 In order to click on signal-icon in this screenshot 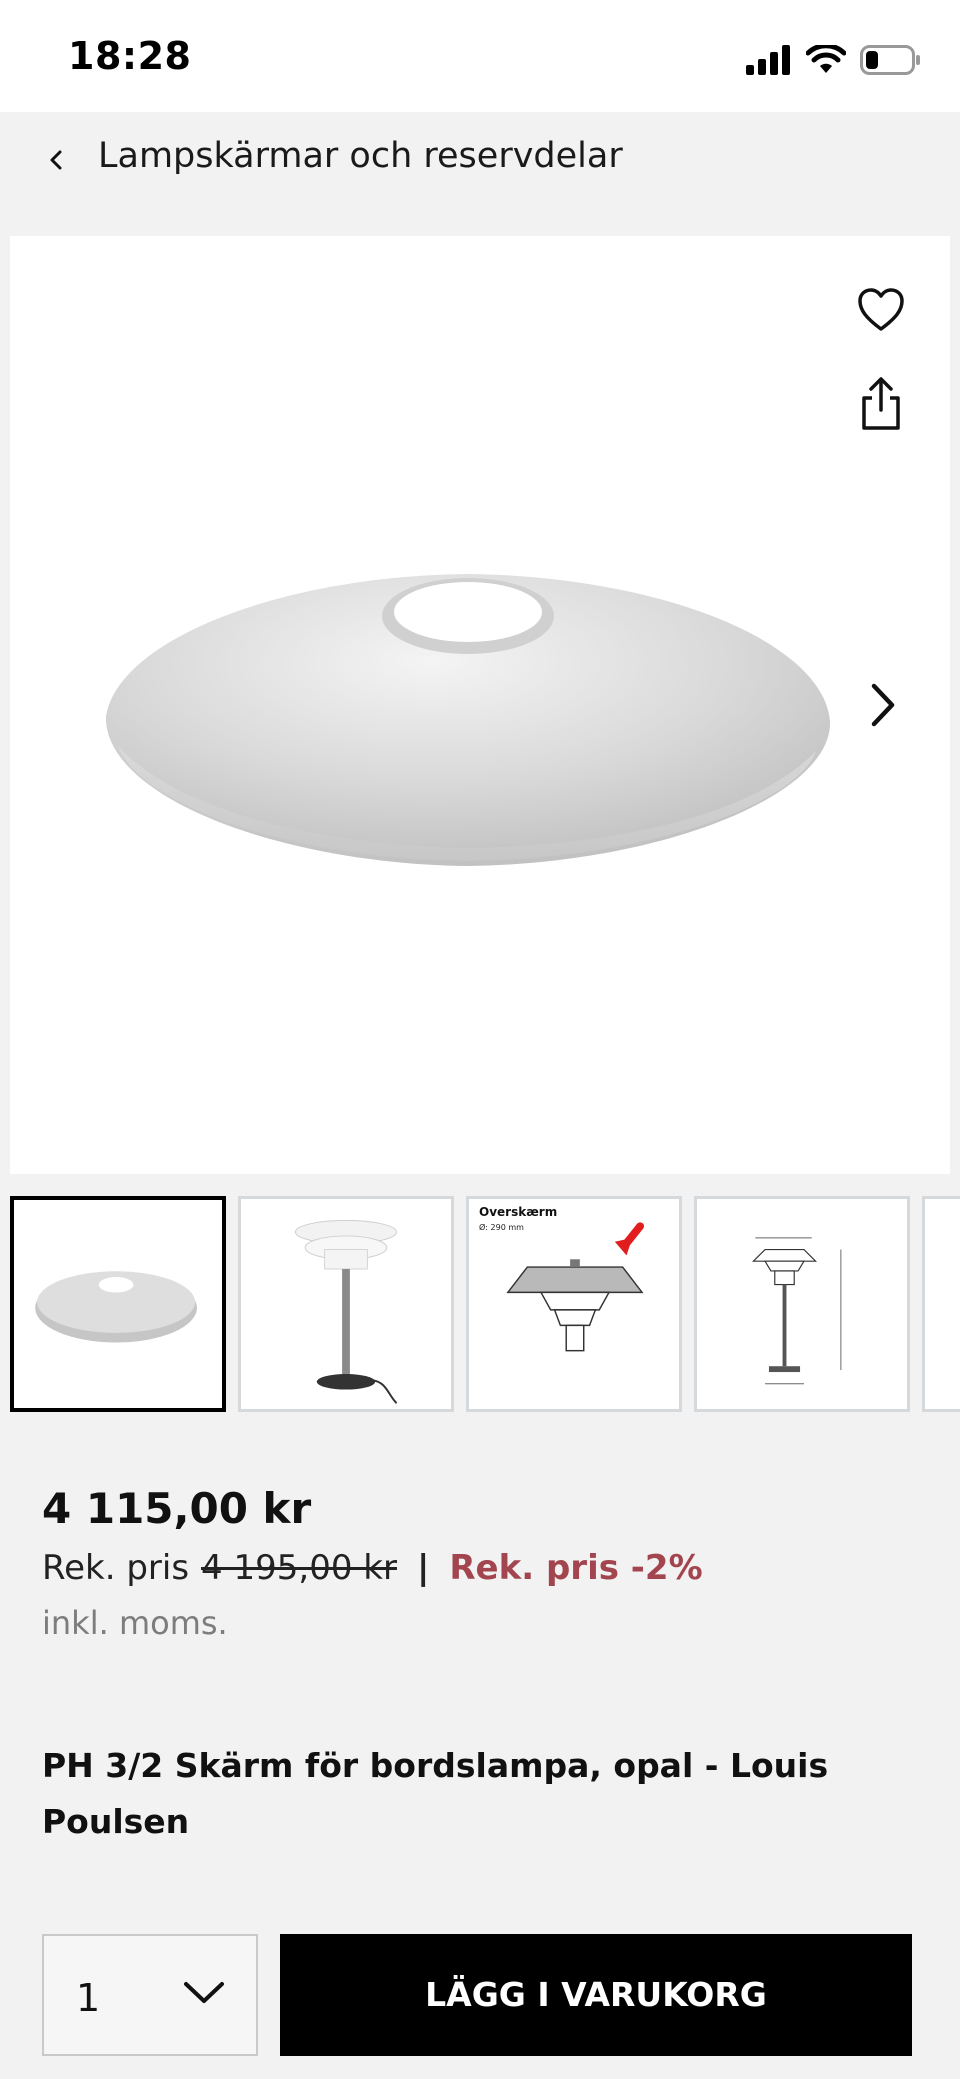, I will do `click(768, 60)`.